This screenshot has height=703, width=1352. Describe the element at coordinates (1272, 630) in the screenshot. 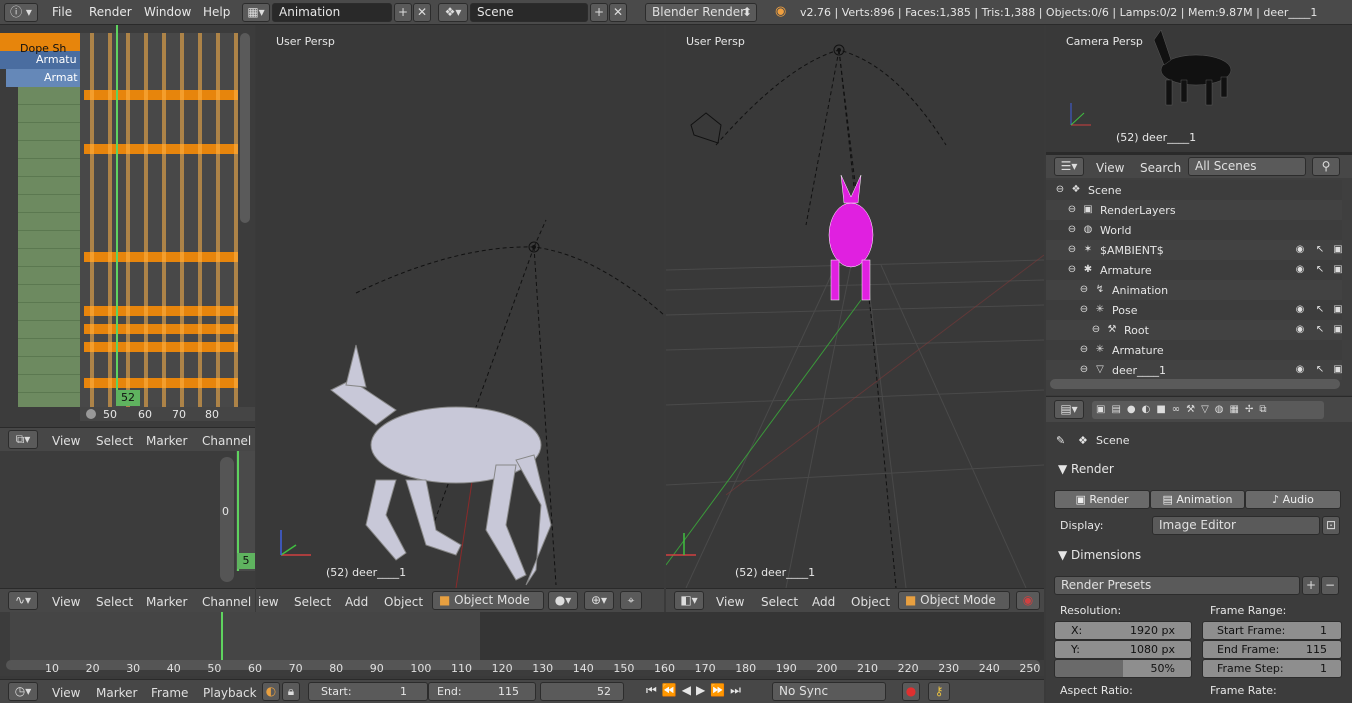

I see `start-frame-field: Start Frame: 1` at that location.